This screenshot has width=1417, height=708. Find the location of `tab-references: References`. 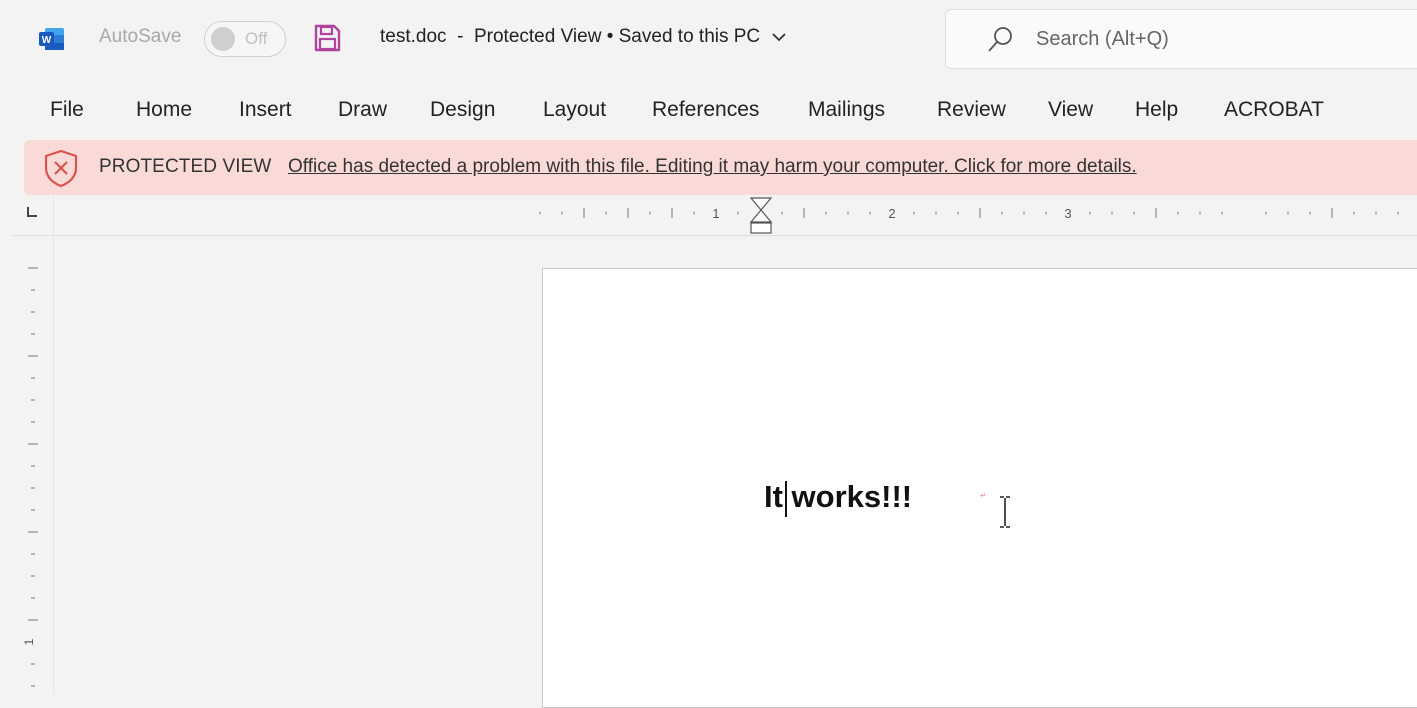

tab-references: References is located at coordinates (705, 110).